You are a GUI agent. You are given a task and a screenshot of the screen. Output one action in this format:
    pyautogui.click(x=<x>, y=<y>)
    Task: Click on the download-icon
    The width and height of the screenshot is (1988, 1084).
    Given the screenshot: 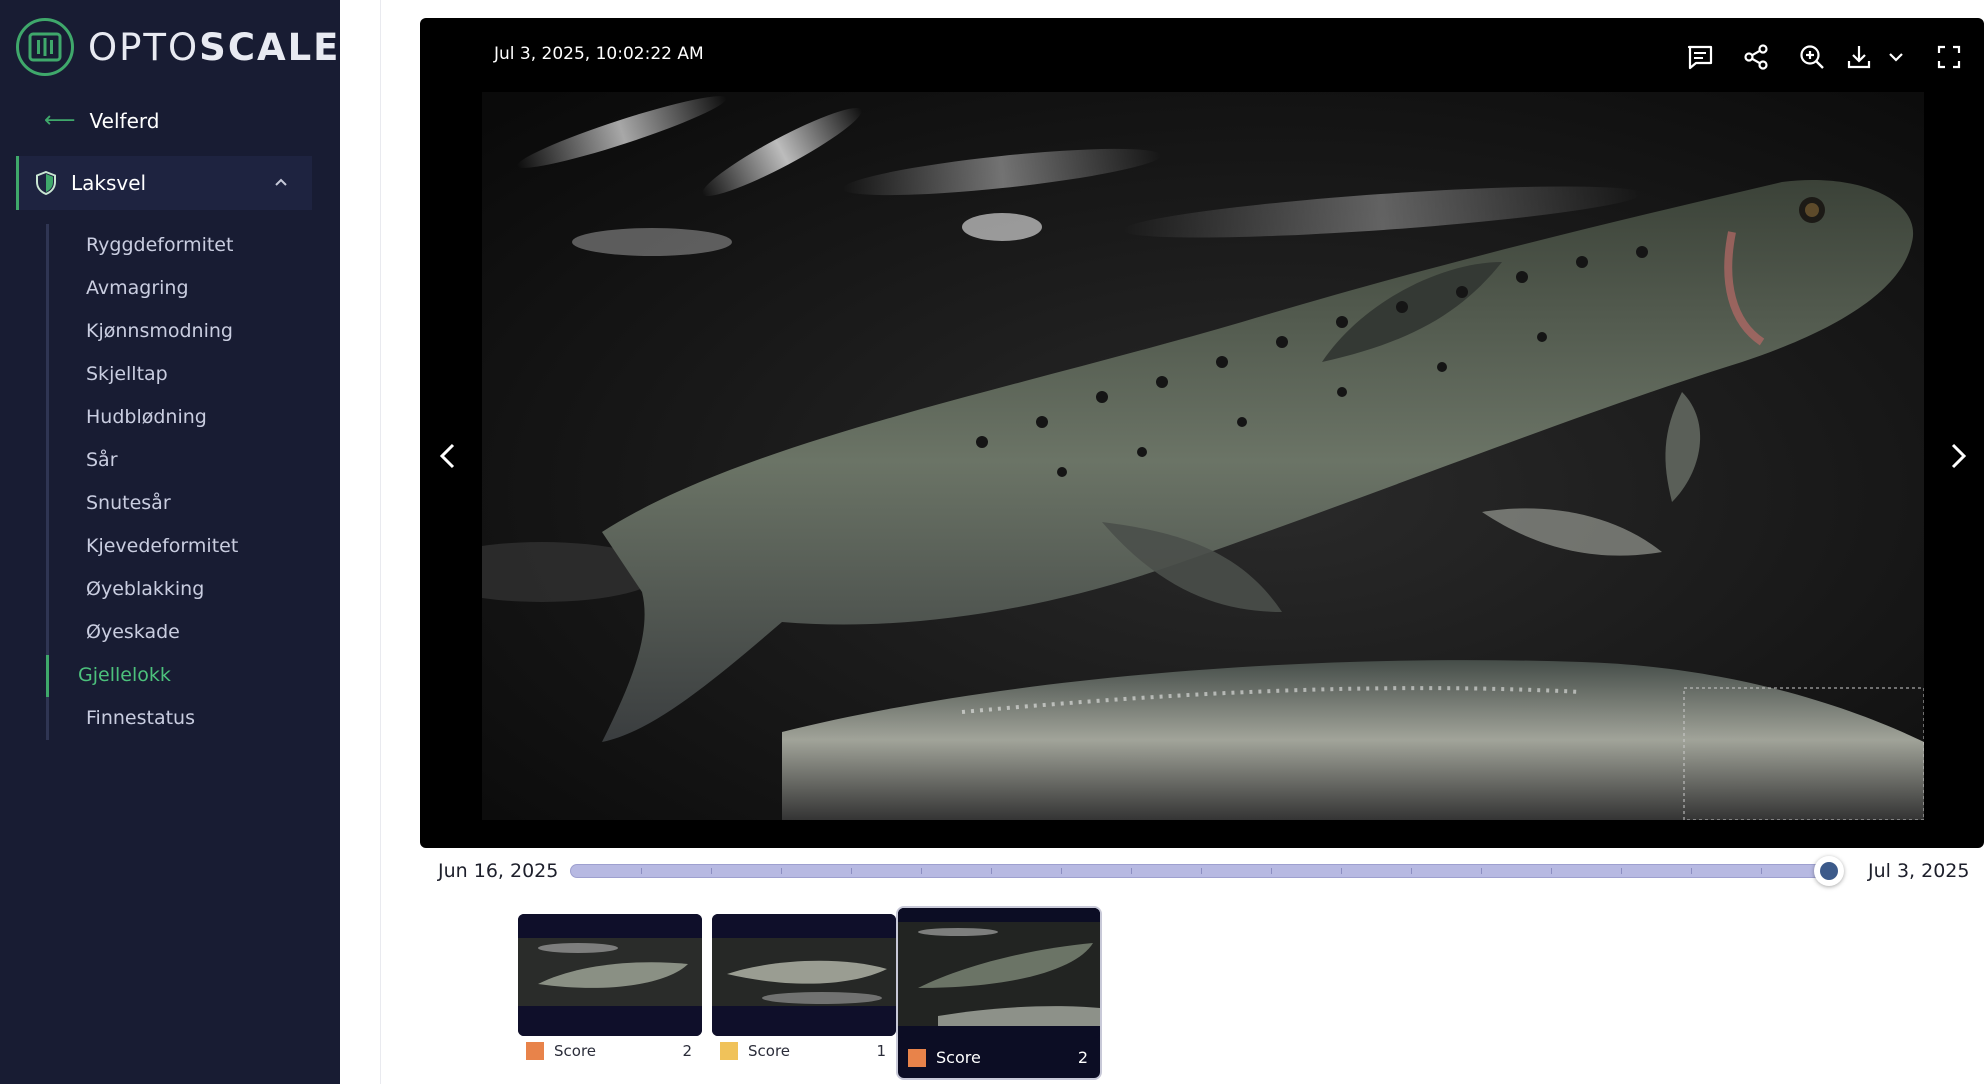 What is the action you would take?
    pyautogui.click(x=1859, y=57)
    